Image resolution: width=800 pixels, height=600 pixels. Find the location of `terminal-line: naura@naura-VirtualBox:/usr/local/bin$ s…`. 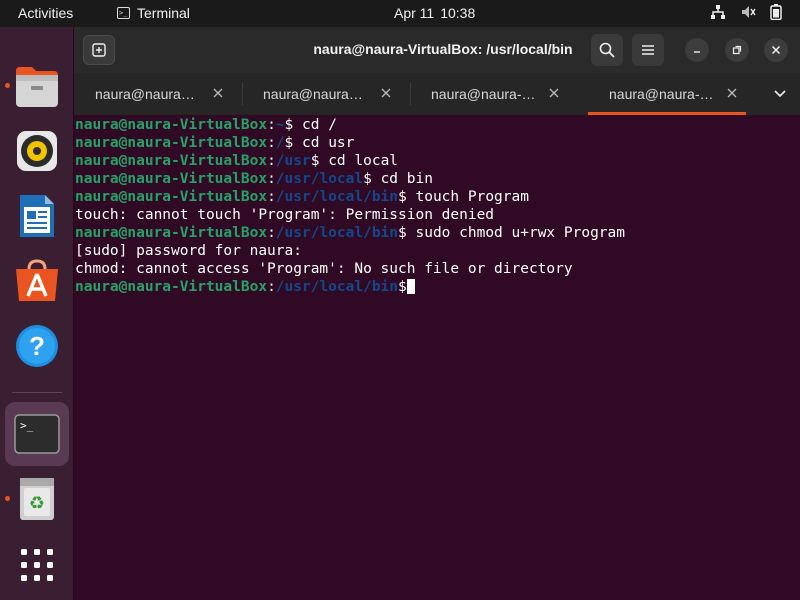

terminal-line: naura@naura-VirtualBox:/usr/local/bin$ s… is located at coordinates (437, 233).